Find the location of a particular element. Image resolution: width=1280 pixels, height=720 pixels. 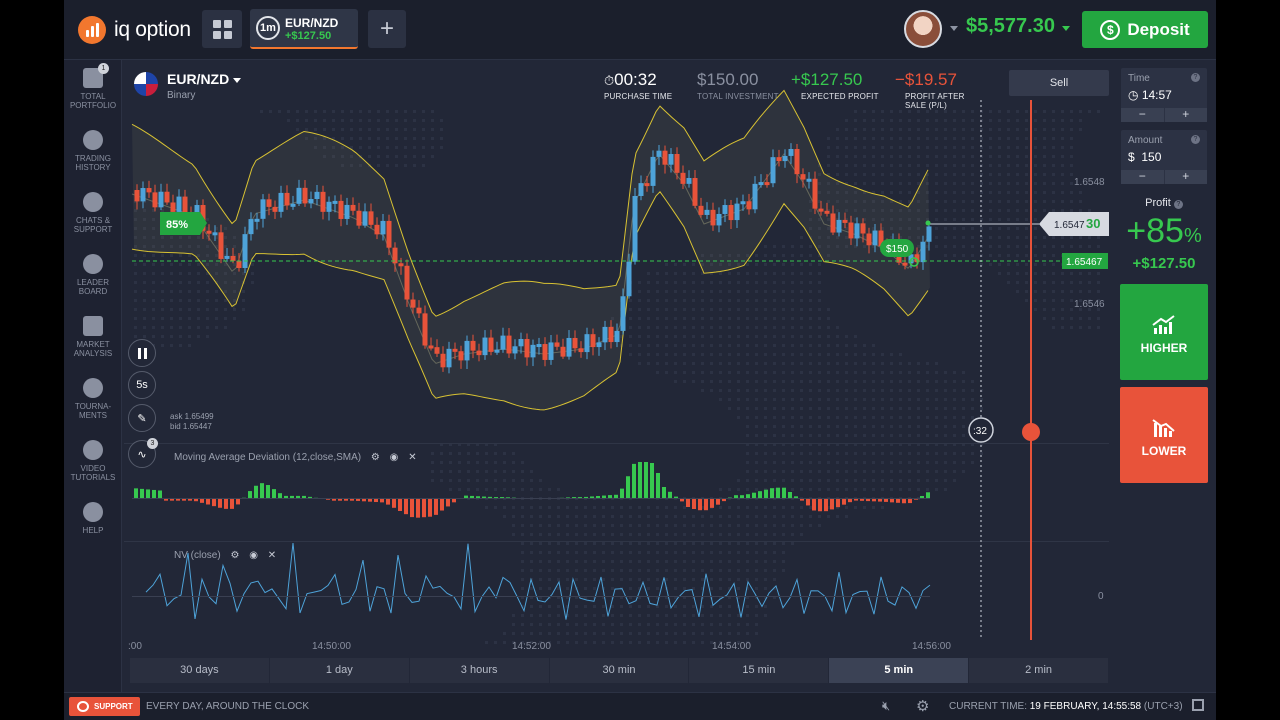

time-plus-button: + is located at coordinates (1186, 115).